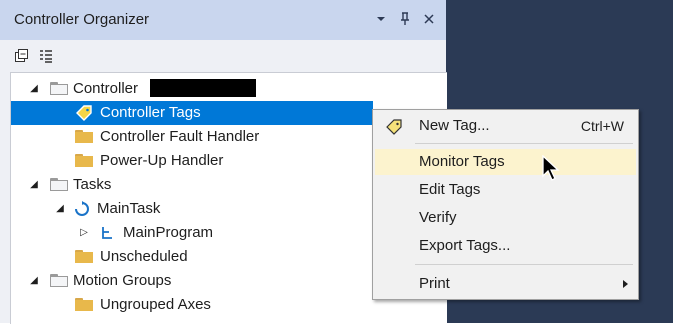 The width and height of the screenshot is (673, 324). What do you see at coordinates (211, 185) in the screenshot?
I see `tree-item-tasks: ◢ Tasks` at bounding box center [211, 185].